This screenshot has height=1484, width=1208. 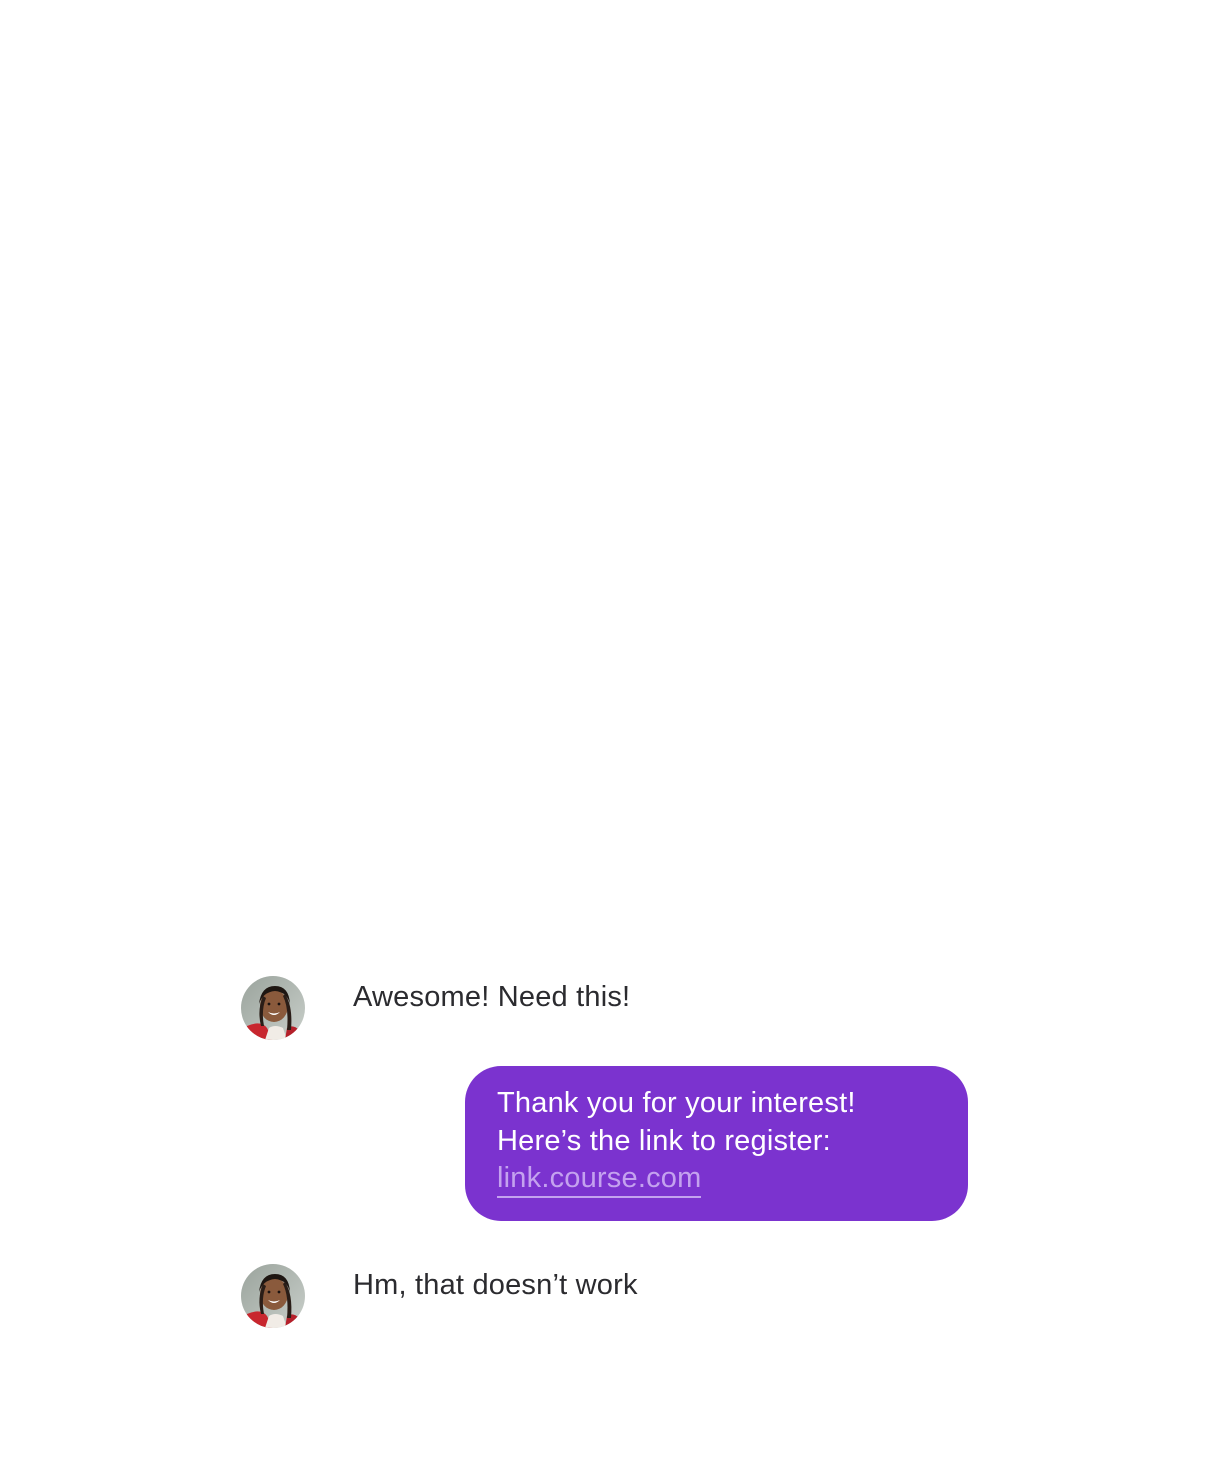 I want to click on outgoing-message-line: Here’s the link to register:, so click(x=664, y=1141).